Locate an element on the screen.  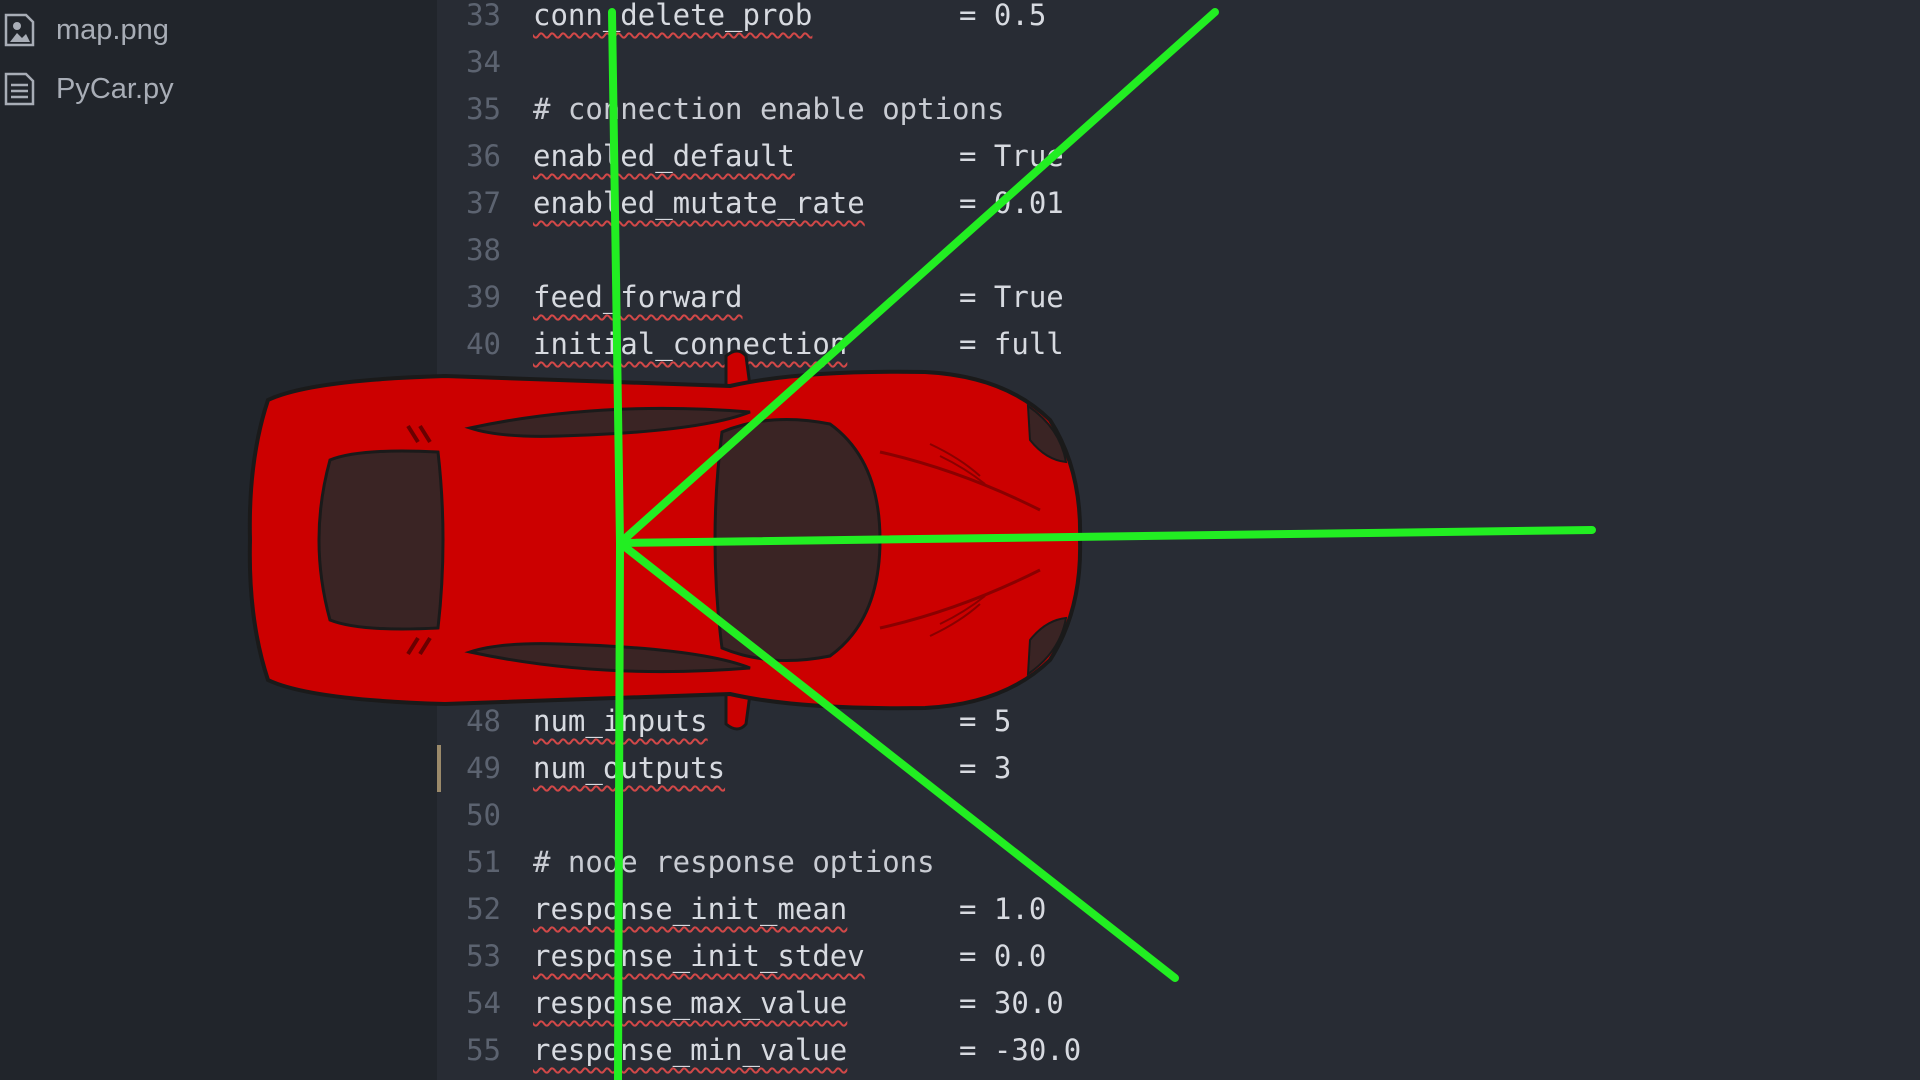
sensor-ray is located at coordinates (619, 809).